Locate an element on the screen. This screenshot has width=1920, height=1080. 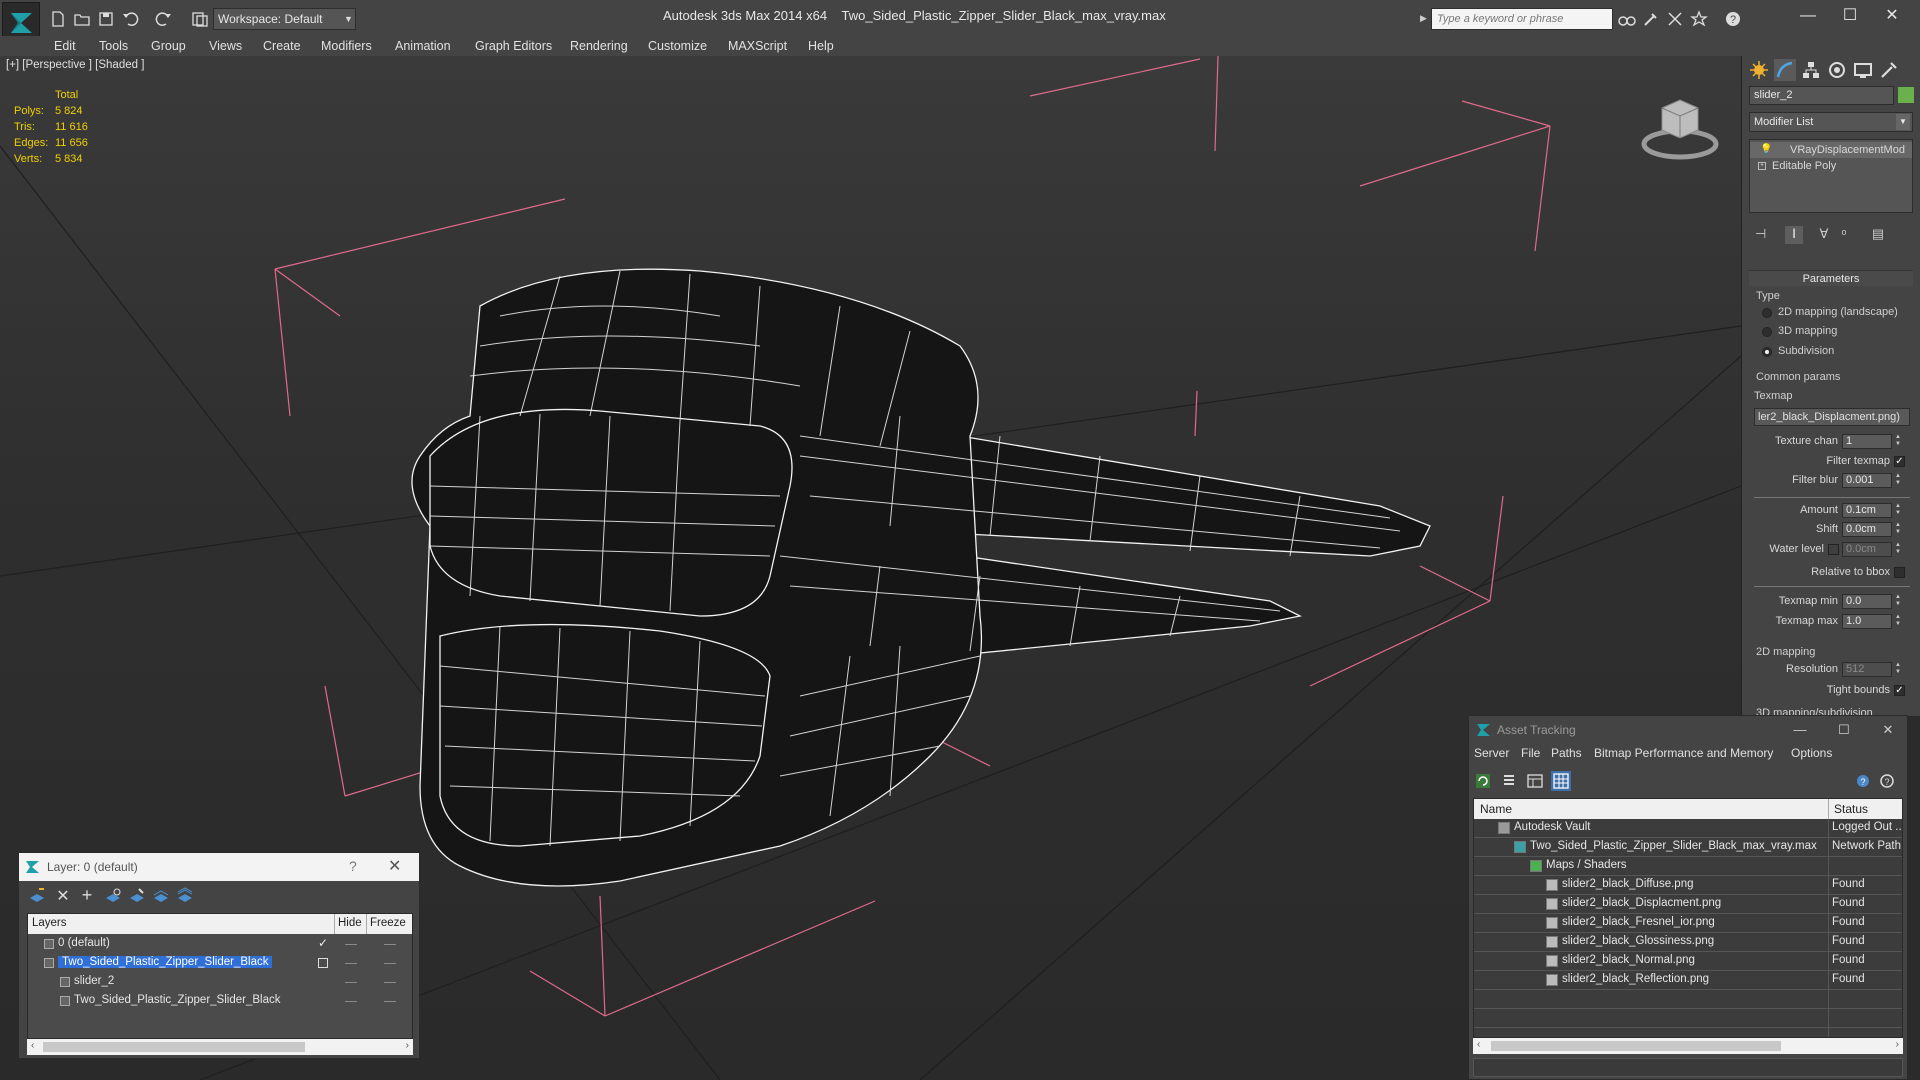
help-button: ? is located at coordinates (353, 866).